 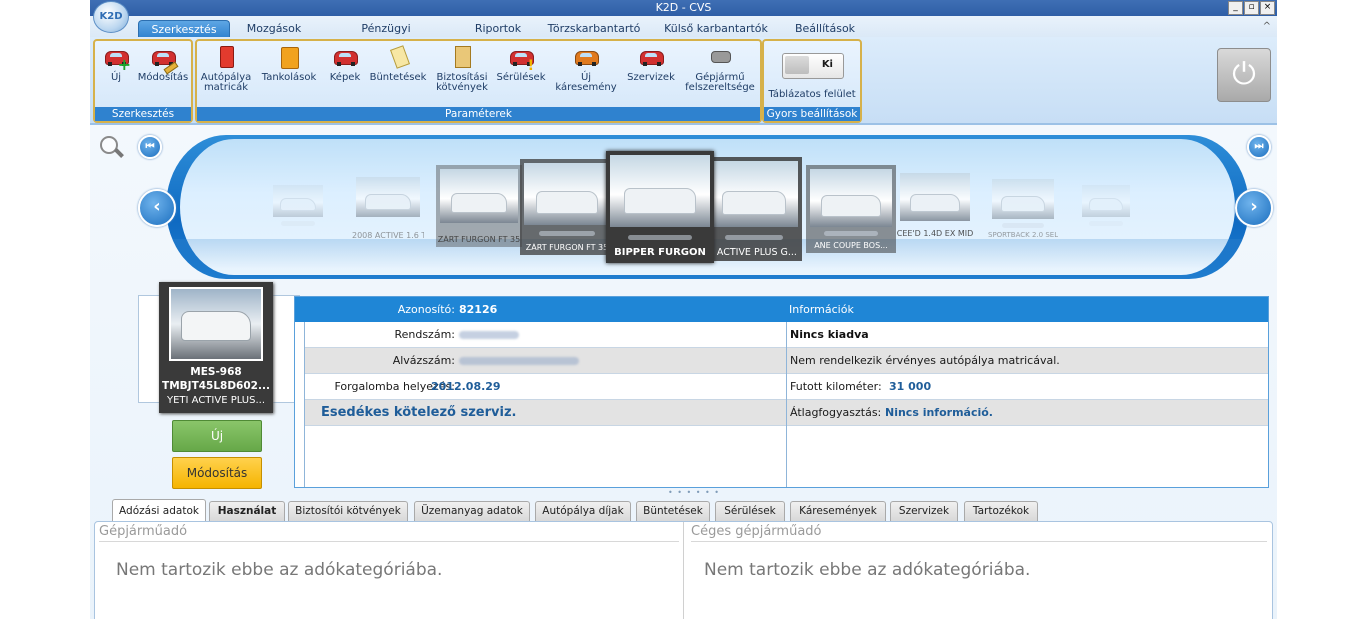 What do you see at coordinates (159, 510) in the screenshot?
I see `tab-adozasi-adatok: Adózási adatok` at bounding box center [159, 510].